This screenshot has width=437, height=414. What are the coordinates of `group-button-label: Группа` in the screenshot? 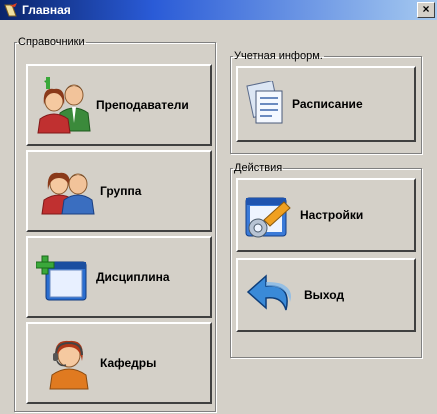 It's located at (121, 191).